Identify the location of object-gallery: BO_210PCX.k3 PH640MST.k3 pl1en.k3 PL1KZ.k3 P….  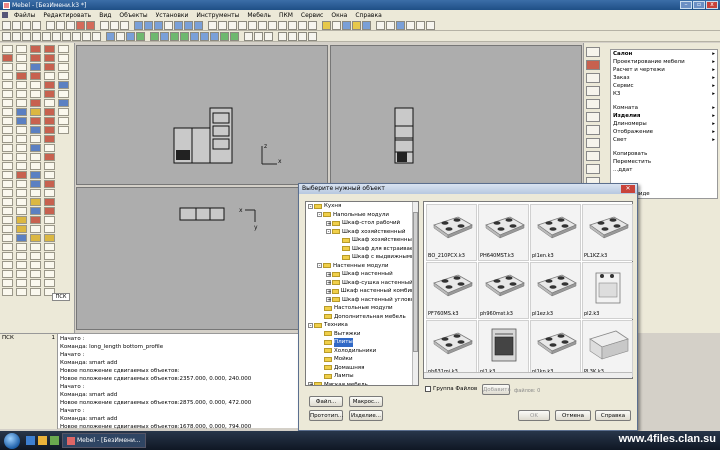
(528, 290).